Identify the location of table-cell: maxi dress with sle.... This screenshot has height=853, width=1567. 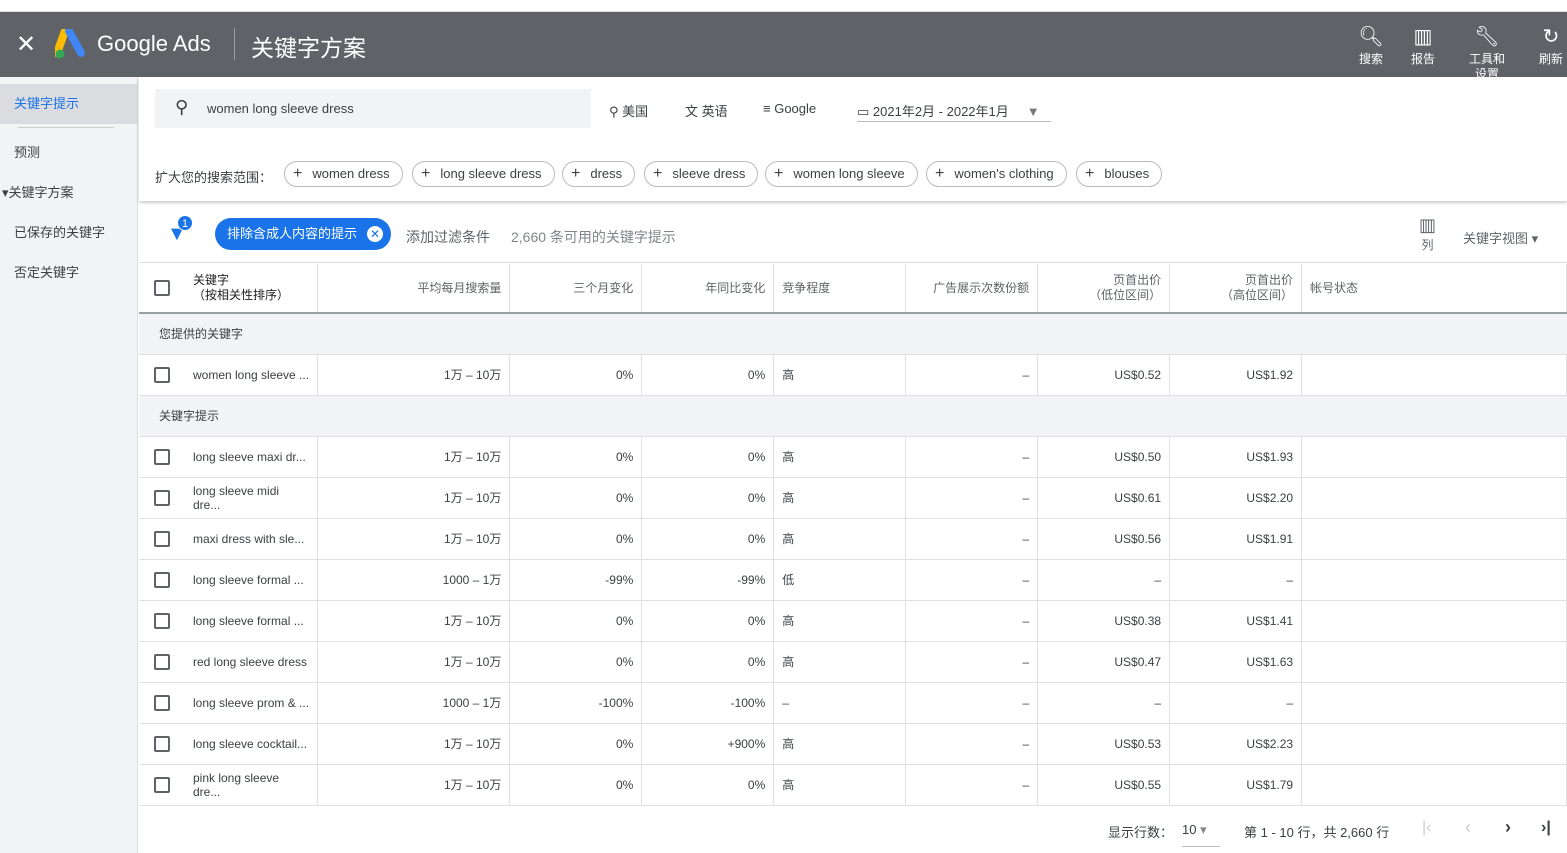
(251, 539).